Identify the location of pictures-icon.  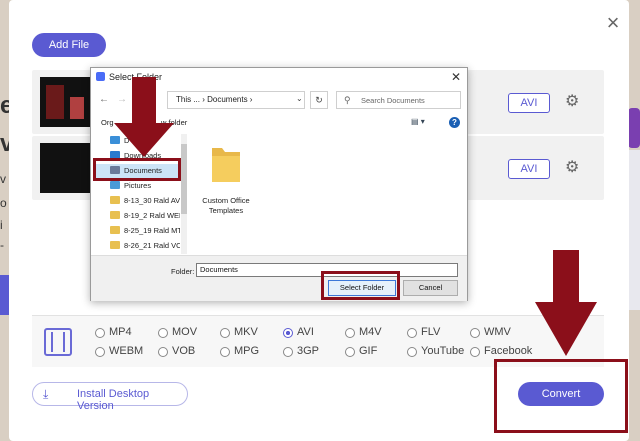
(115, 185).